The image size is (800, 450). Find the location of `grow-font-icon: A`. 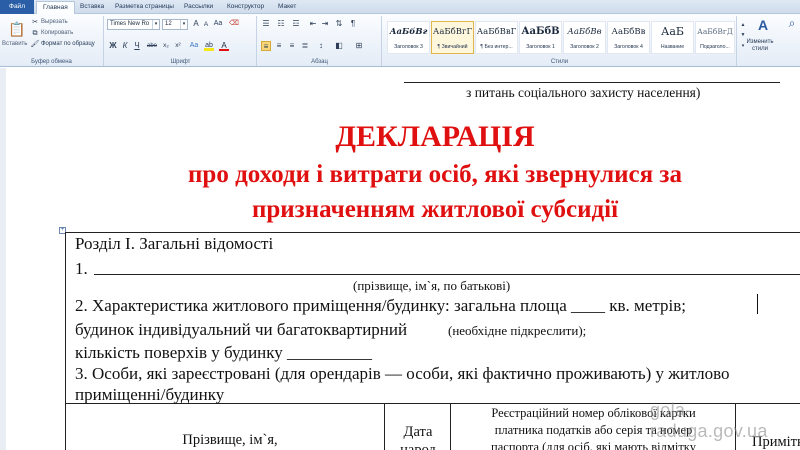

grow-font-icon: A is located at coordinates (196, 24).